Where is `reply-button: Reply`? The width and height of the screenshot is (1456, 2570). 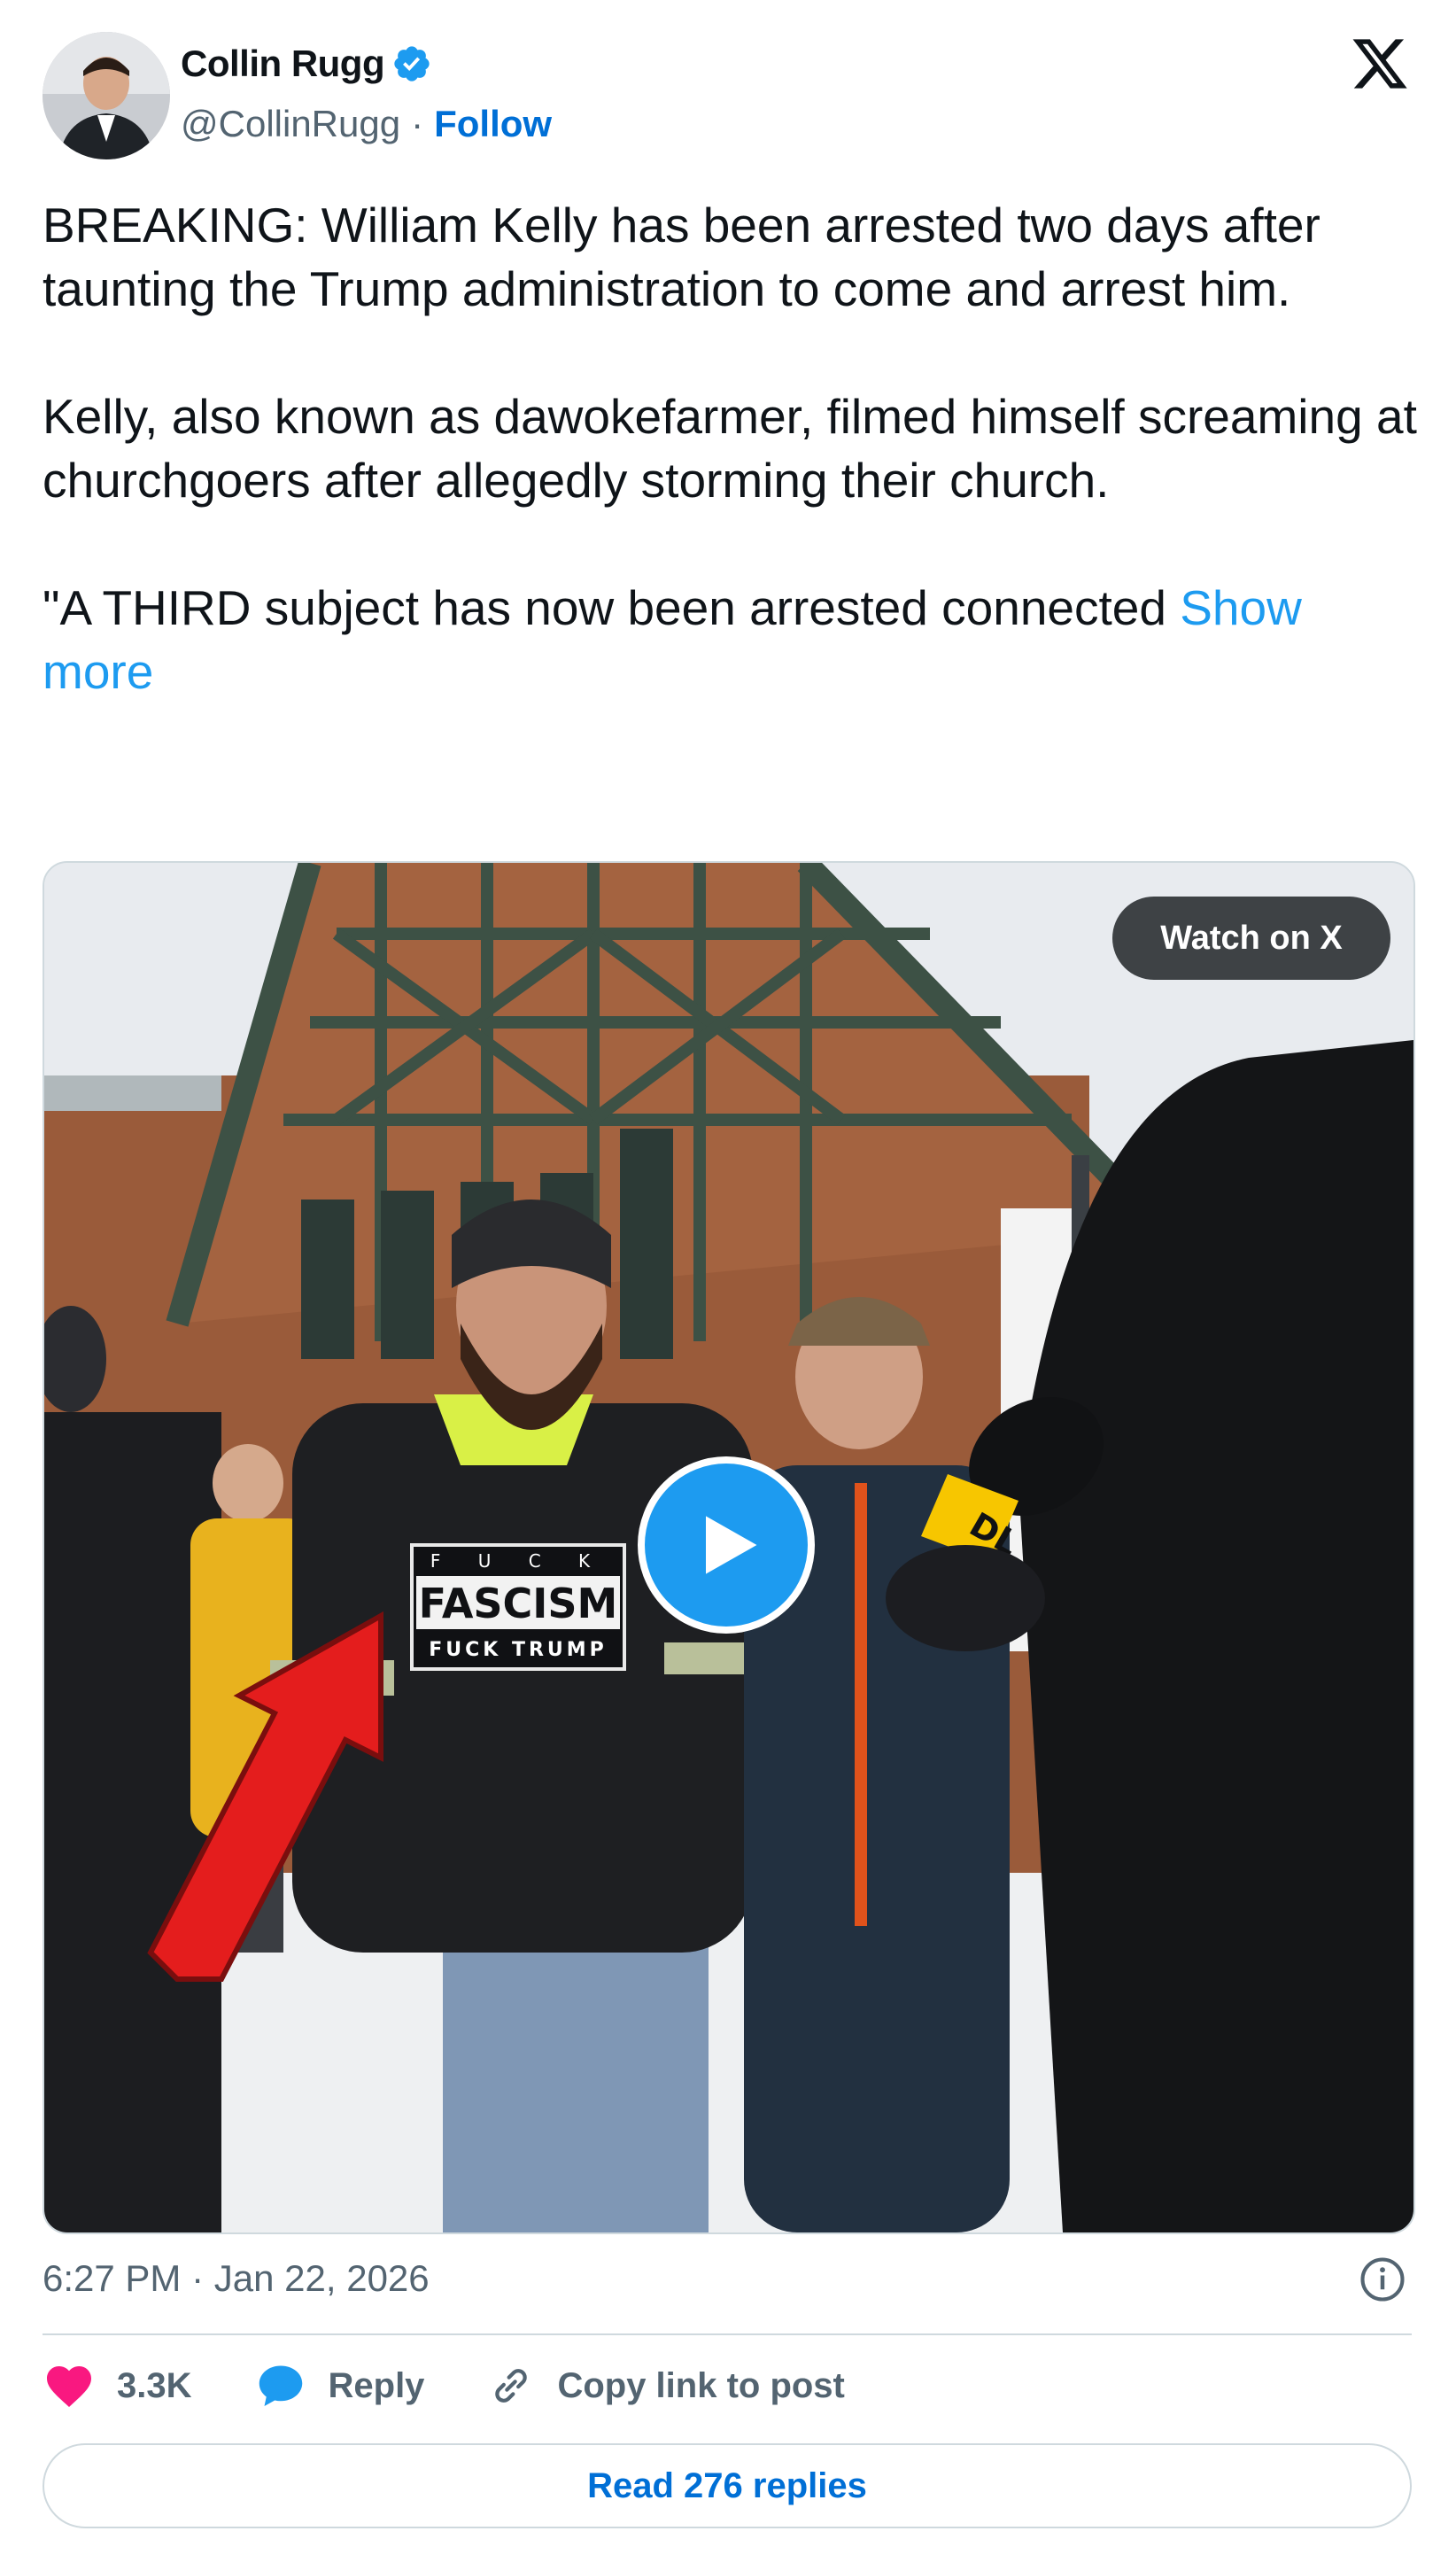 reply-button: Reply is located at coordinates (339, 2386).